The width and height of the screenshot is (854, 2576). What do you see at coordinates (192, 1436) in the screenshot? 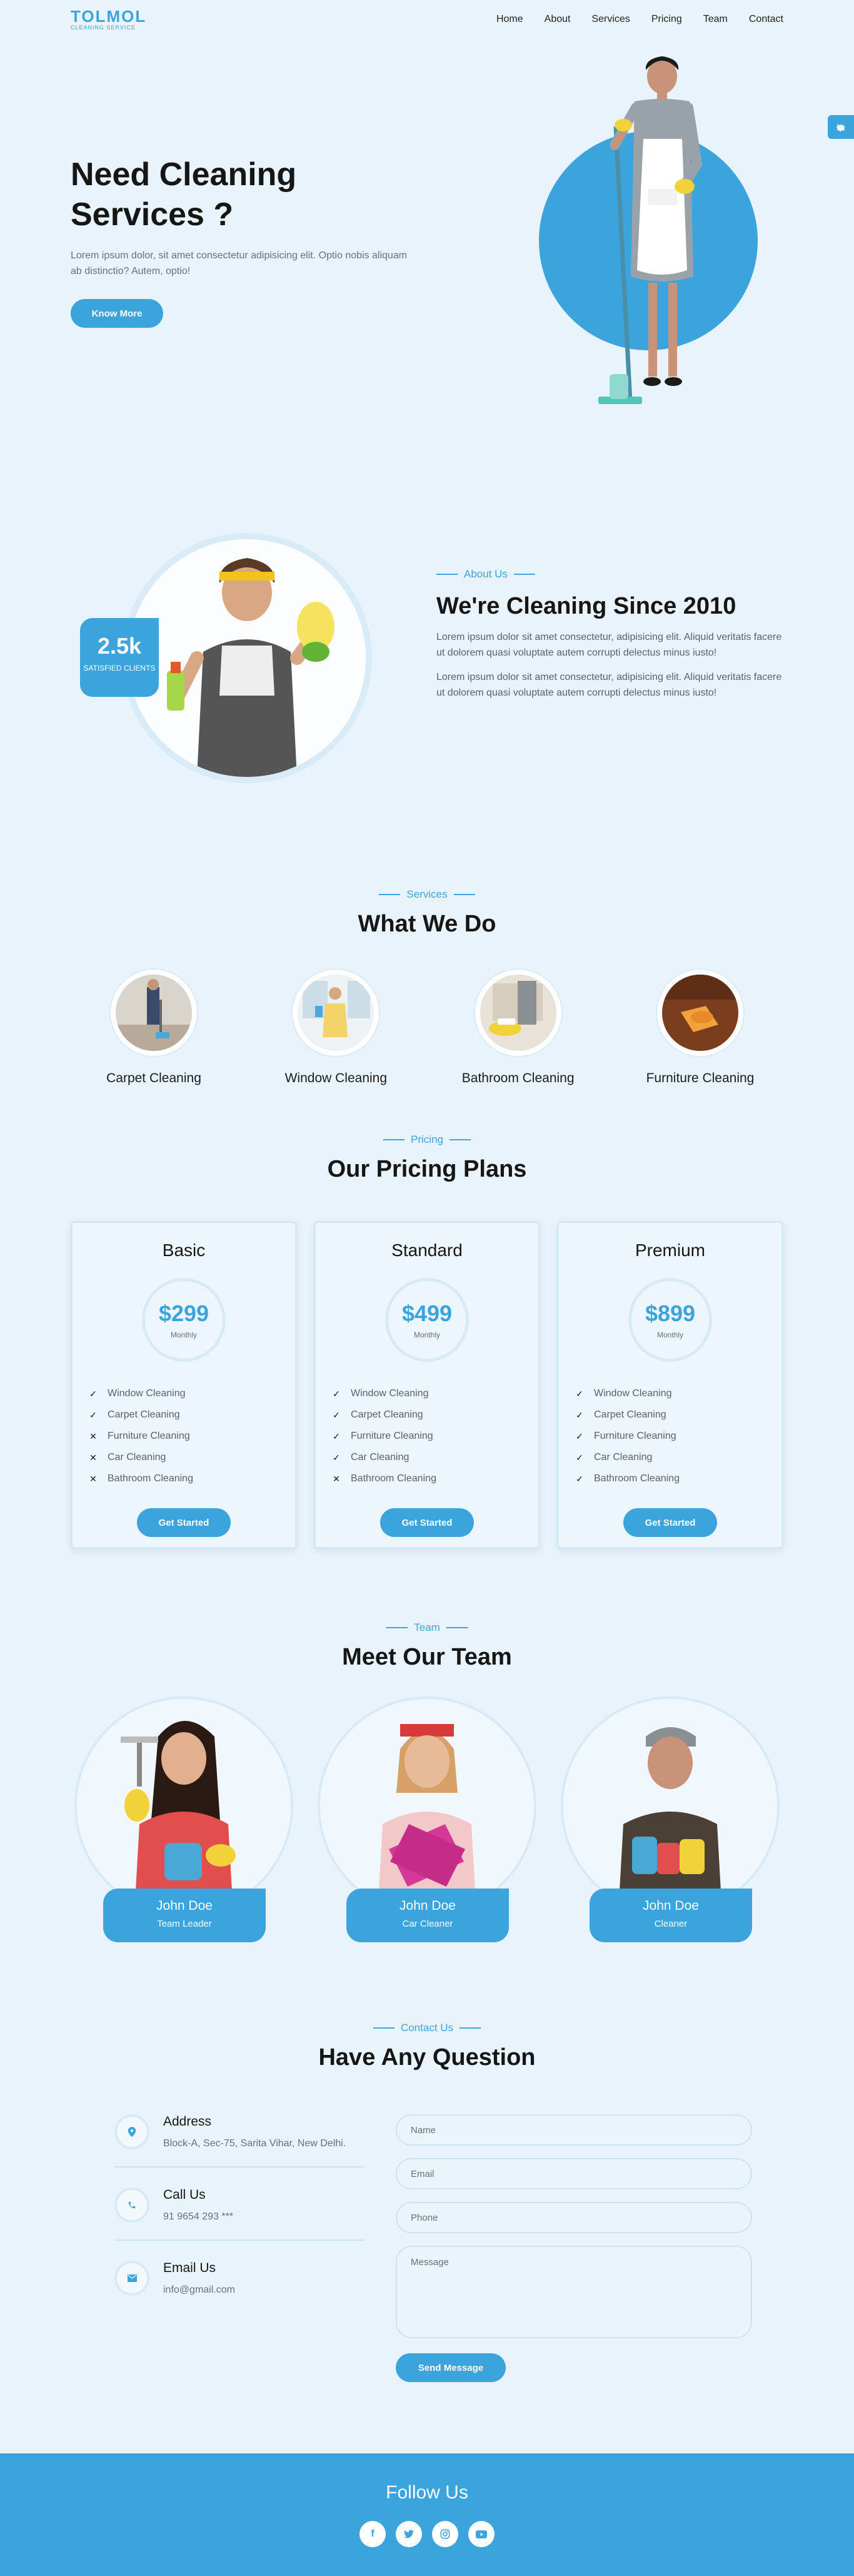
I see `feature-item: ✕ Furniture Cleaning` at bounding box center [192, 1436].